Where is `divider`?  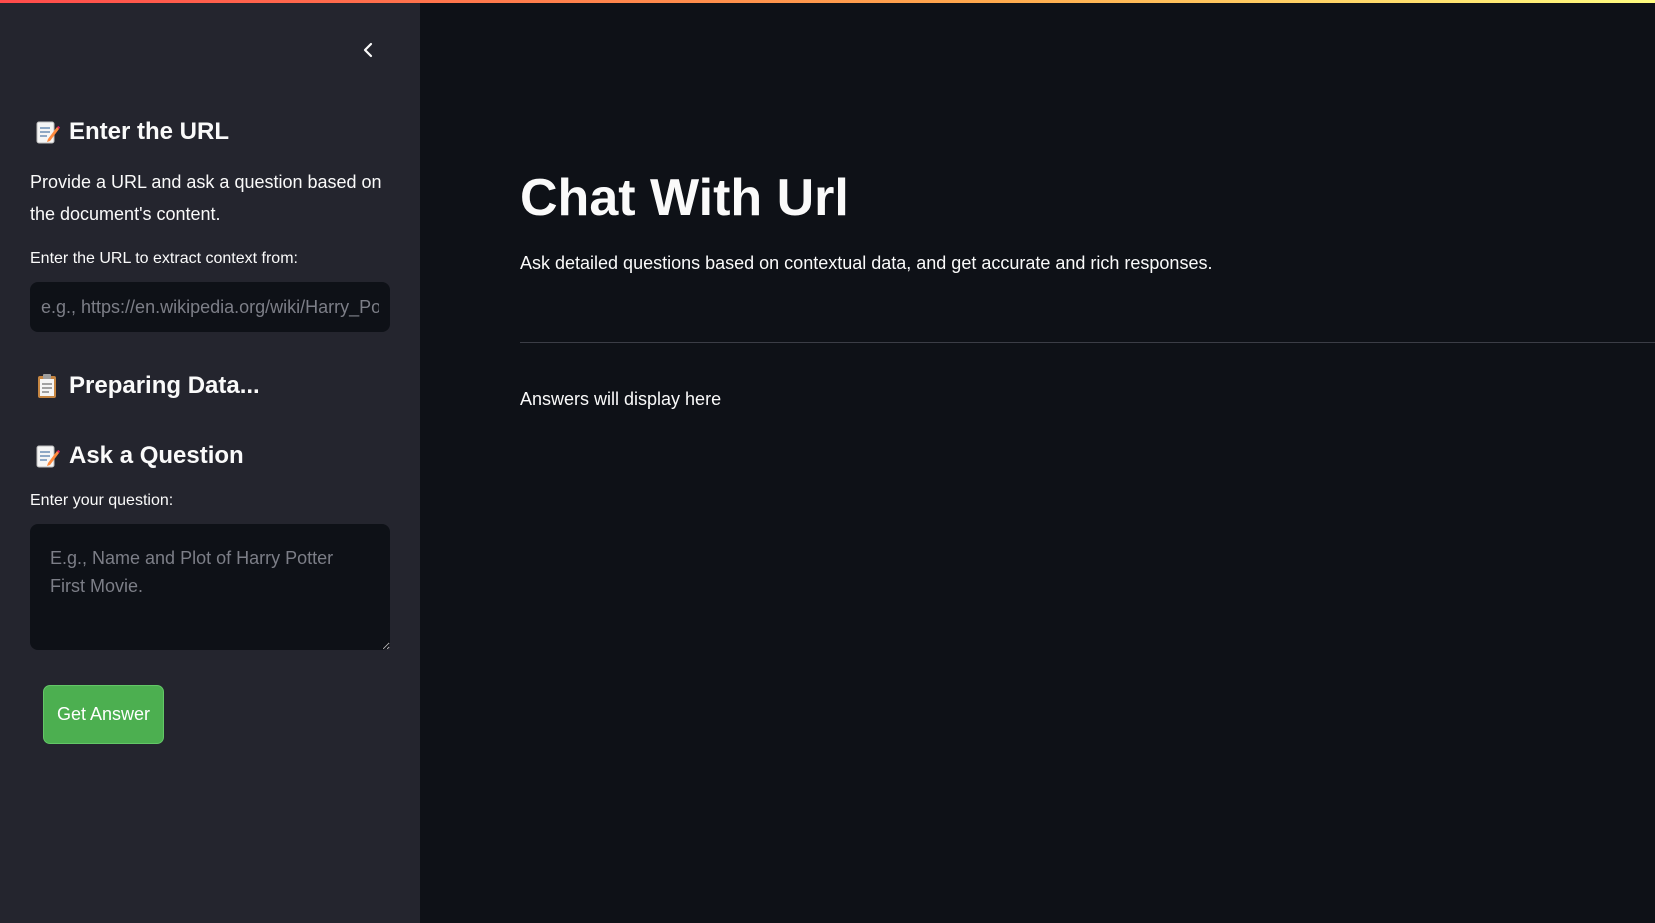
divider is located at coordinates (1087, 342).